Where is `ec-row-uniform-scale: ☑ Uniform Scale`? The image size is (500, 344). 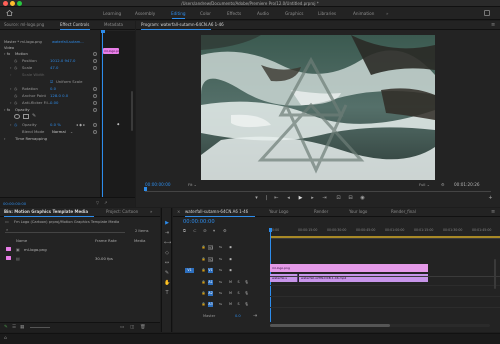 ec-row-uniform-scale: ☑ Uniform Scale is located at coordinates (50, 82).